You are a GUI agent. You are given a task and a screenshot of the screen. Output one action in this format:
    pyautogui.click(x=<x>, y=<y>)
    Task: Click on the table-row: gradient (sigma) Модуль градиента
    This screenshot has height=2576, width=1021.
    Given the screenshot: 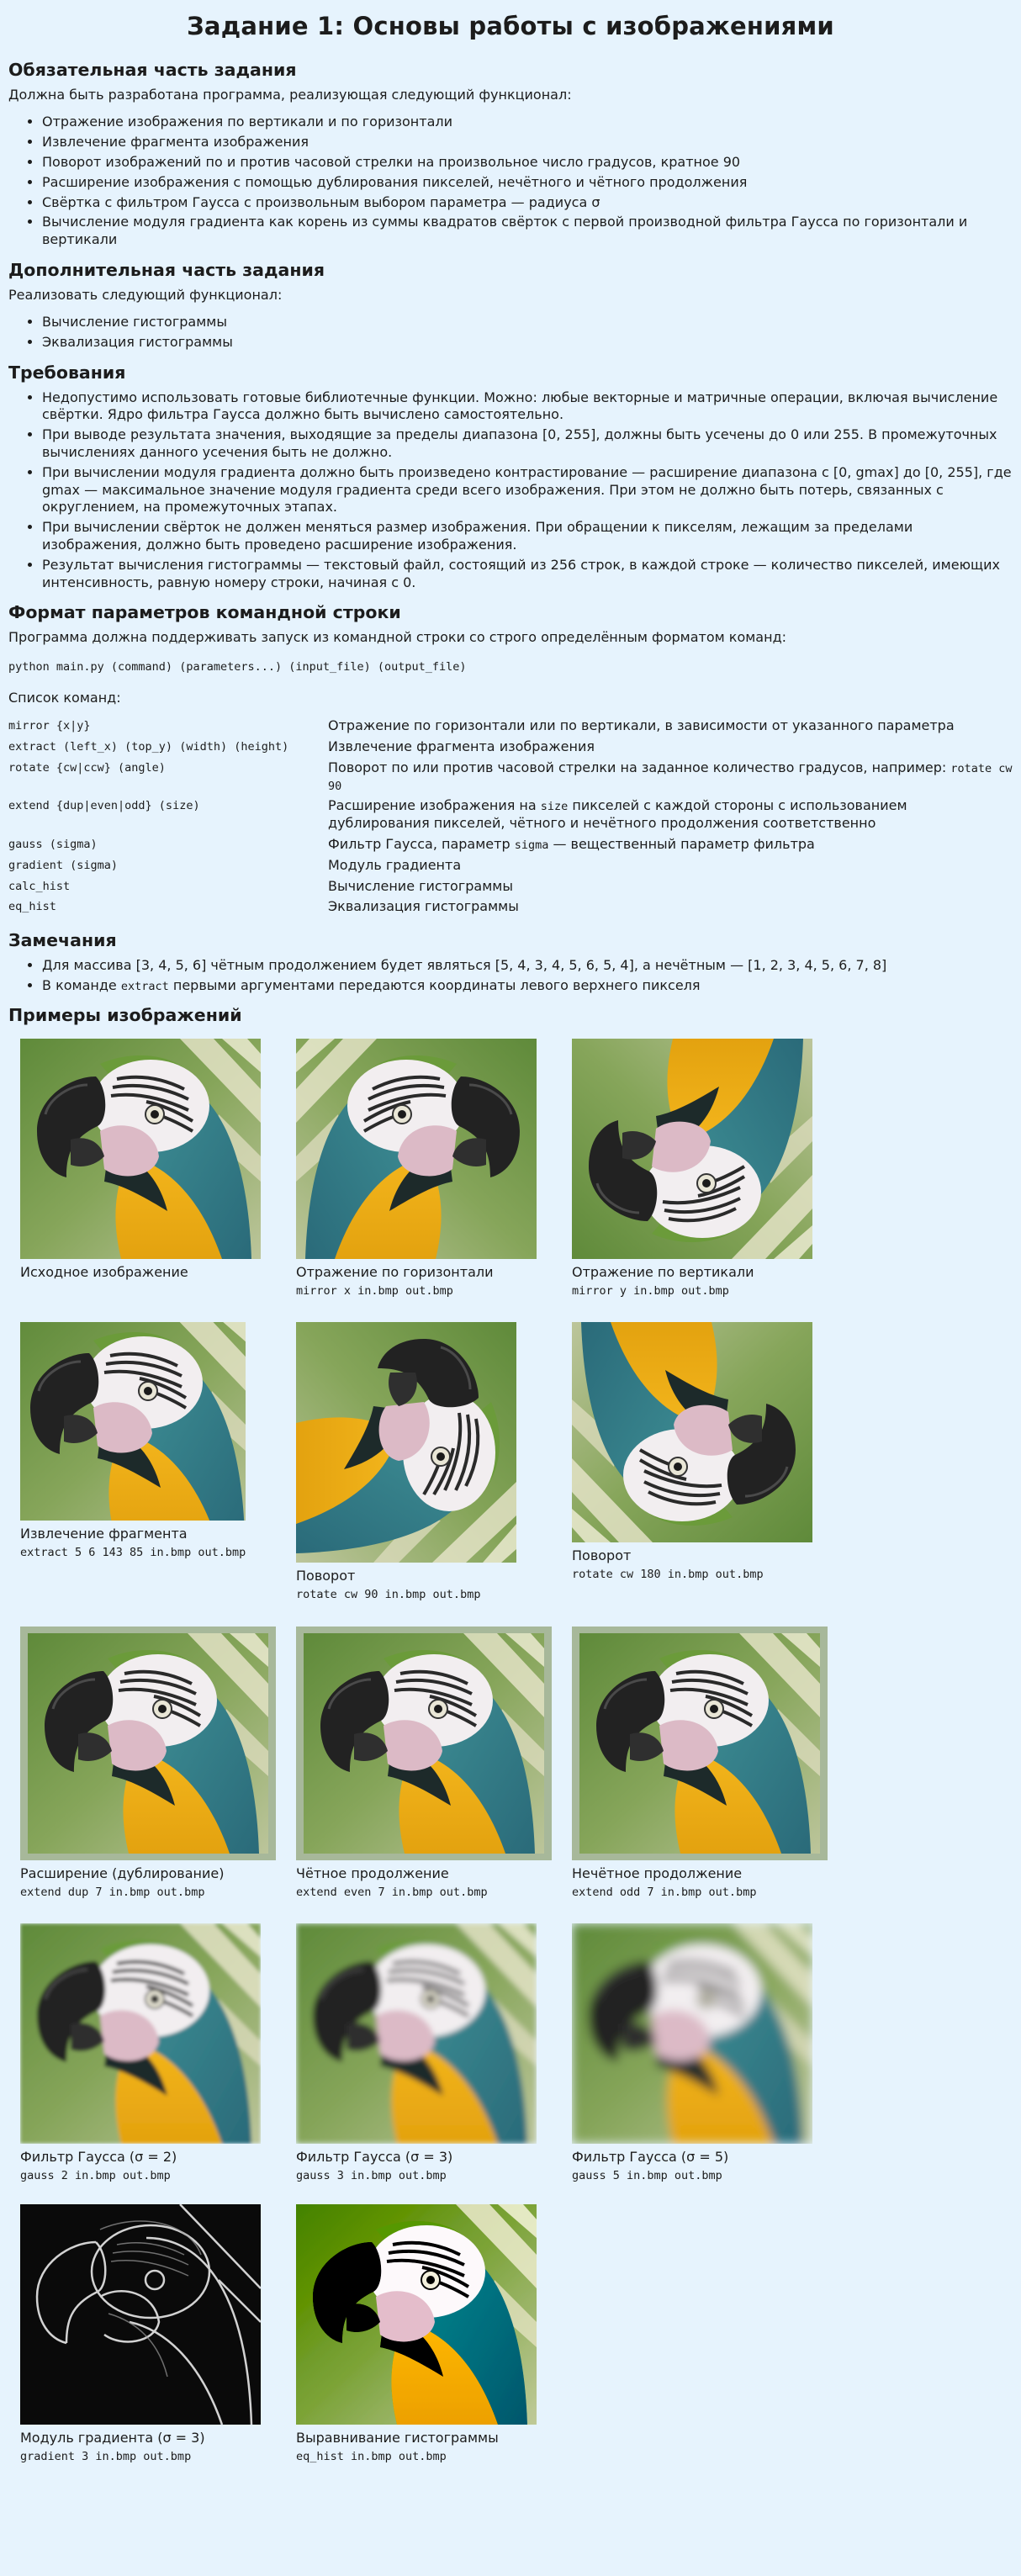 What is the action you would take?
    pyautogui.click(x=511, y=867)
    